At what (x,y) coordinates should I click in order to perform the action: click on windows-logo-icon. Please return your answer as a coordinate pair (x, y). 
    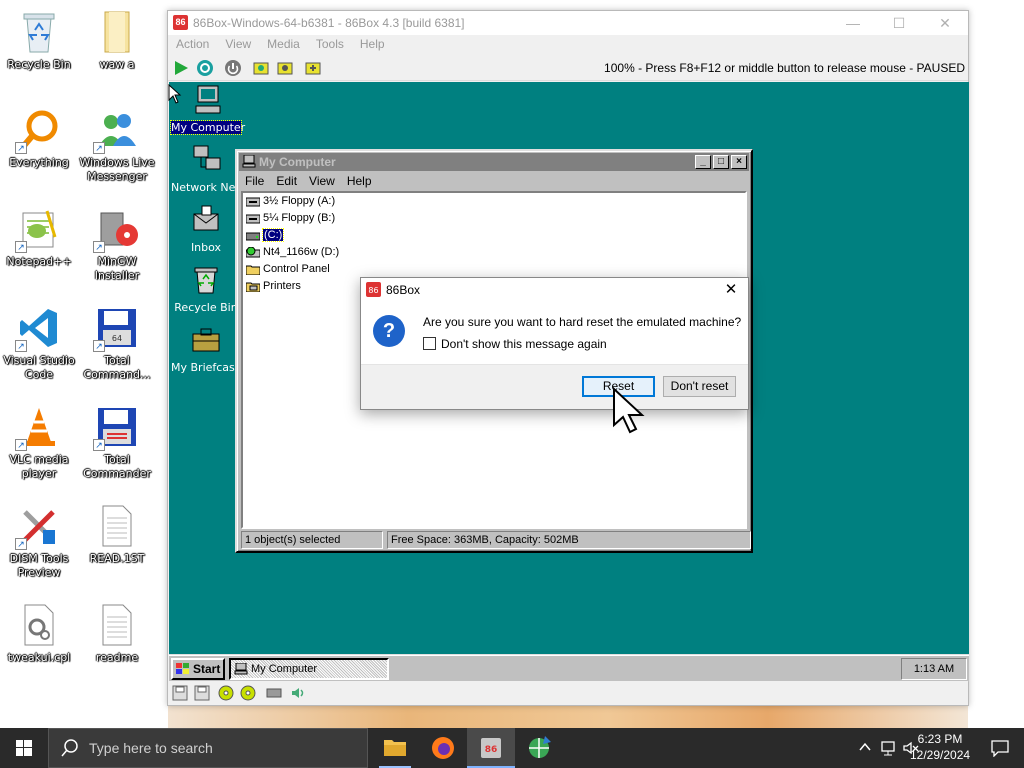
    Looking at the image, I should click on (182, 668).